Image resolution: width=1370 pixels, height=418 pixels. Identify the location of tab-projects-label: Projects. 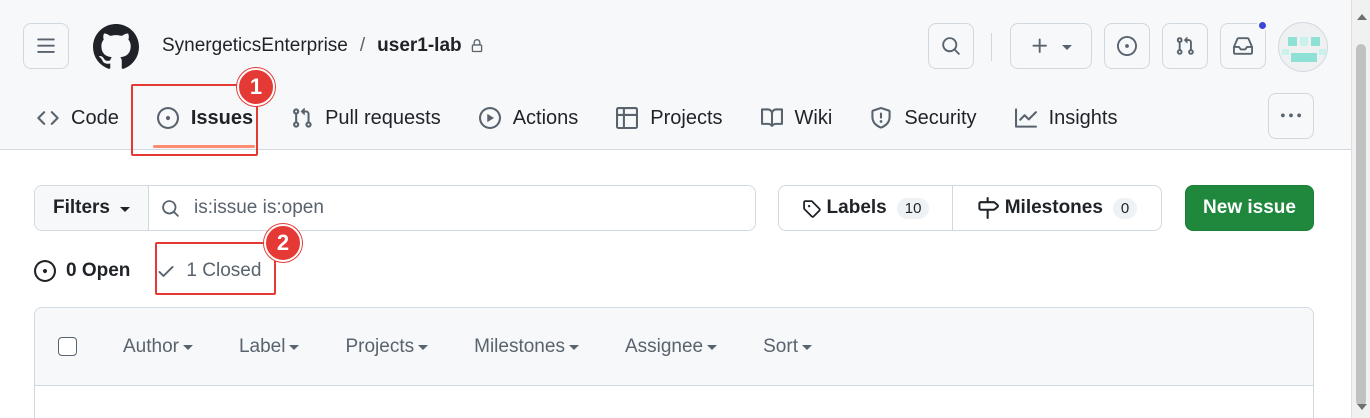
(686, 117).